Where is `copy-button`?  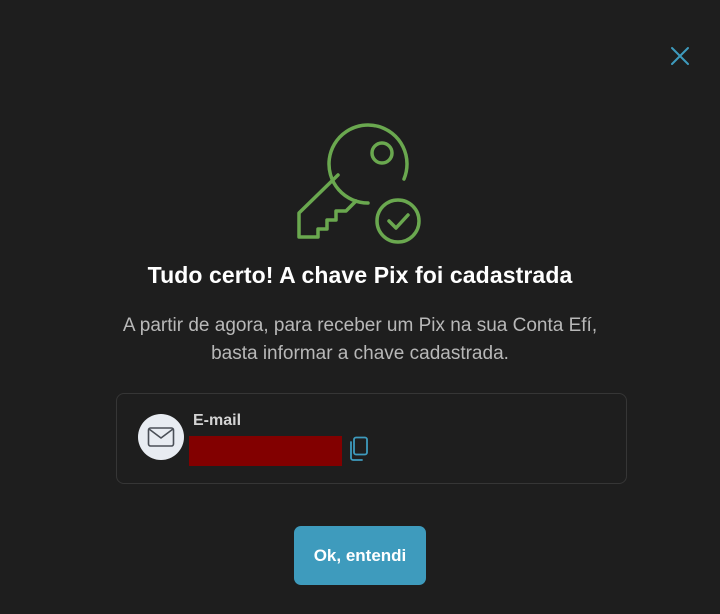
copy-button is located at coordinates (359, 449).